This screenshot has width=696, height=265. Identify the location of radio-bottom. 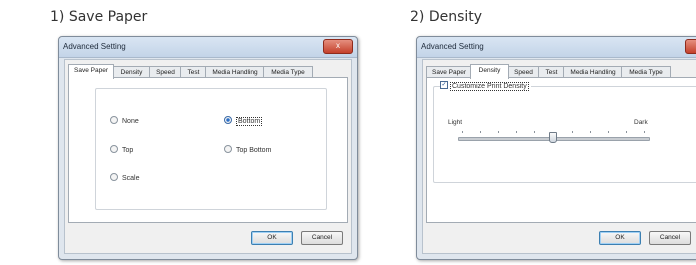
(228, 120).